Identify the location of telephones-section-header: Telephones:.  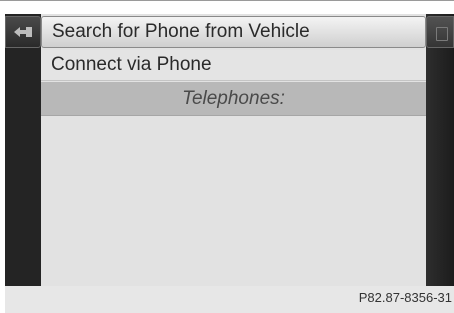
(233, 99).